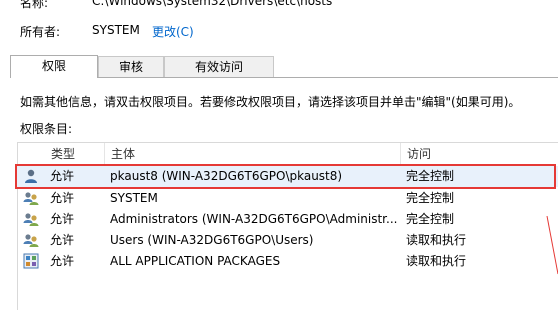 The width and height of the screenshot is (558, 310). What do you see at coordinates (54, 66) in the screenshot?
I see `tab-permissions: 权限` at bounding box center [54, 66].